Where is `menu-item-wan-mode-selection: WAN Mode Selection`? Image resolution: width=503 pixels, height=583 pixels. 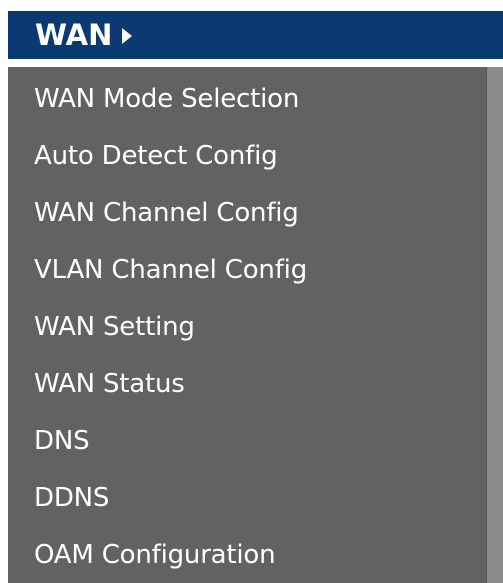 menu-item-wan-mode-selection: WAN Mode Selection is located at coordinates (166, 99).